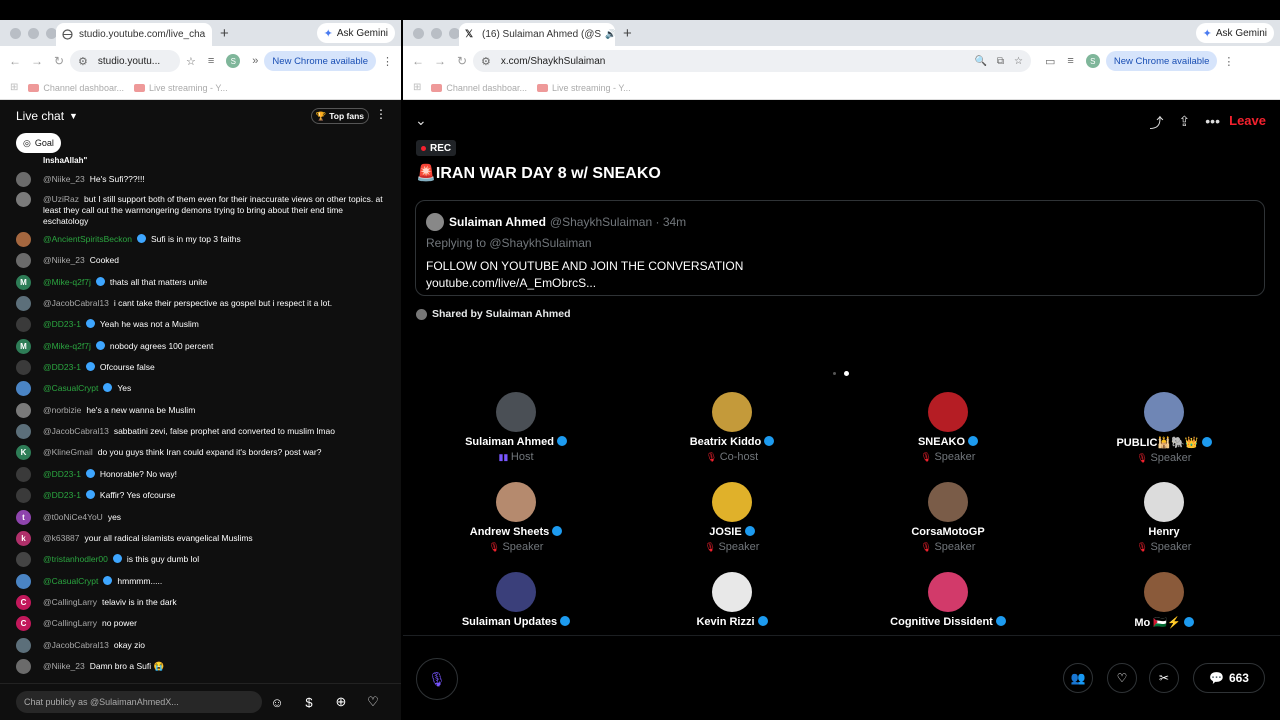 This screenshot has width=1280, height=720. I want to click on profile-avatar: S, so click(1092, 61).